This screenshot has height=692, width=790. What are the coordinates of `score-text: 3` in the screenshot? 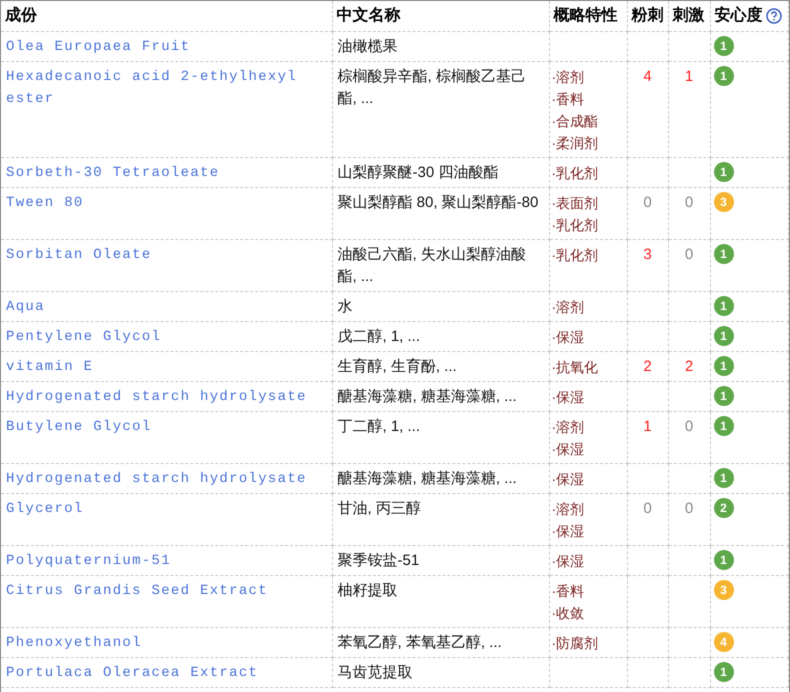 It's located at (647, 254).